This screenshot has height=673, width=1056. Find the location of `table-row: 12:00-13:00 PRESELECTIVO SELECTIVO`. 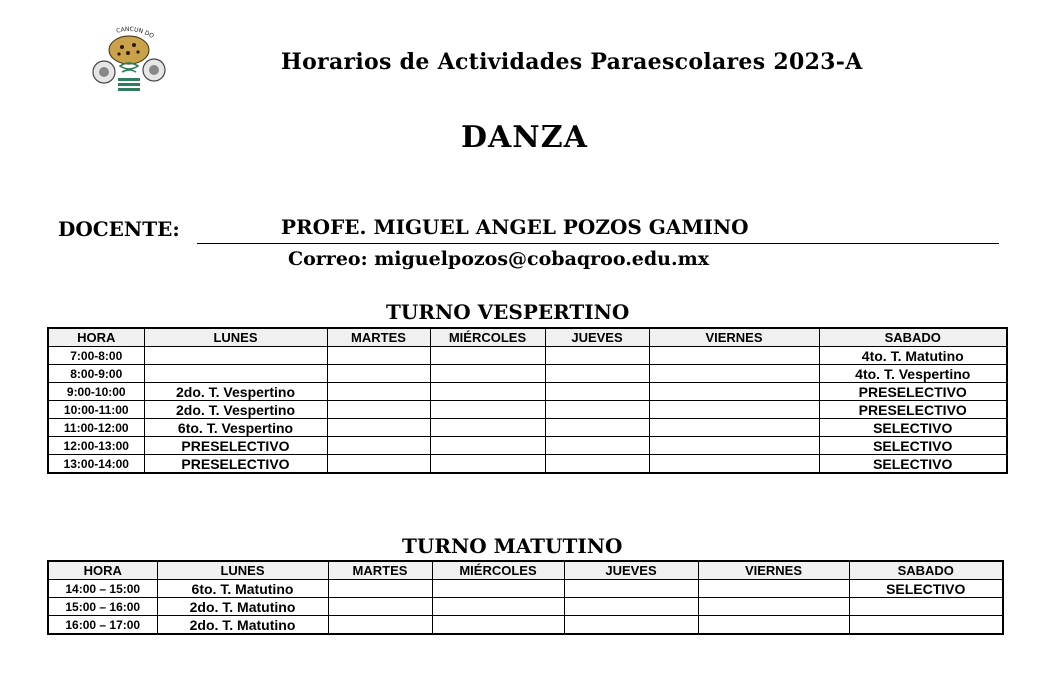

table-row: 12:00-13:00 PRESELECTIVO SELECTIVO is located at coordinates (527, 445).